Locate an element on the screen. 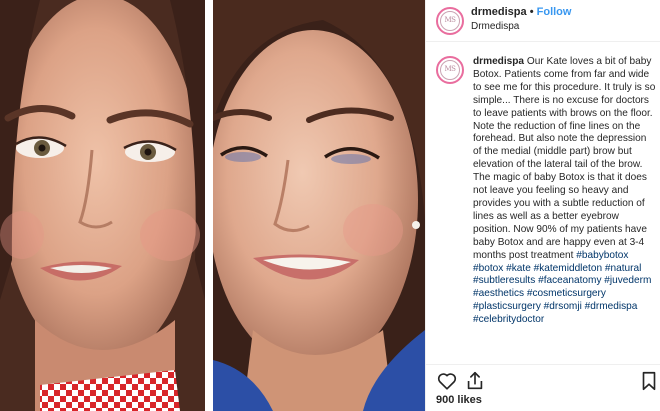 The image size is (660, 411). avatar: MS is located at coordinates (450, 21).